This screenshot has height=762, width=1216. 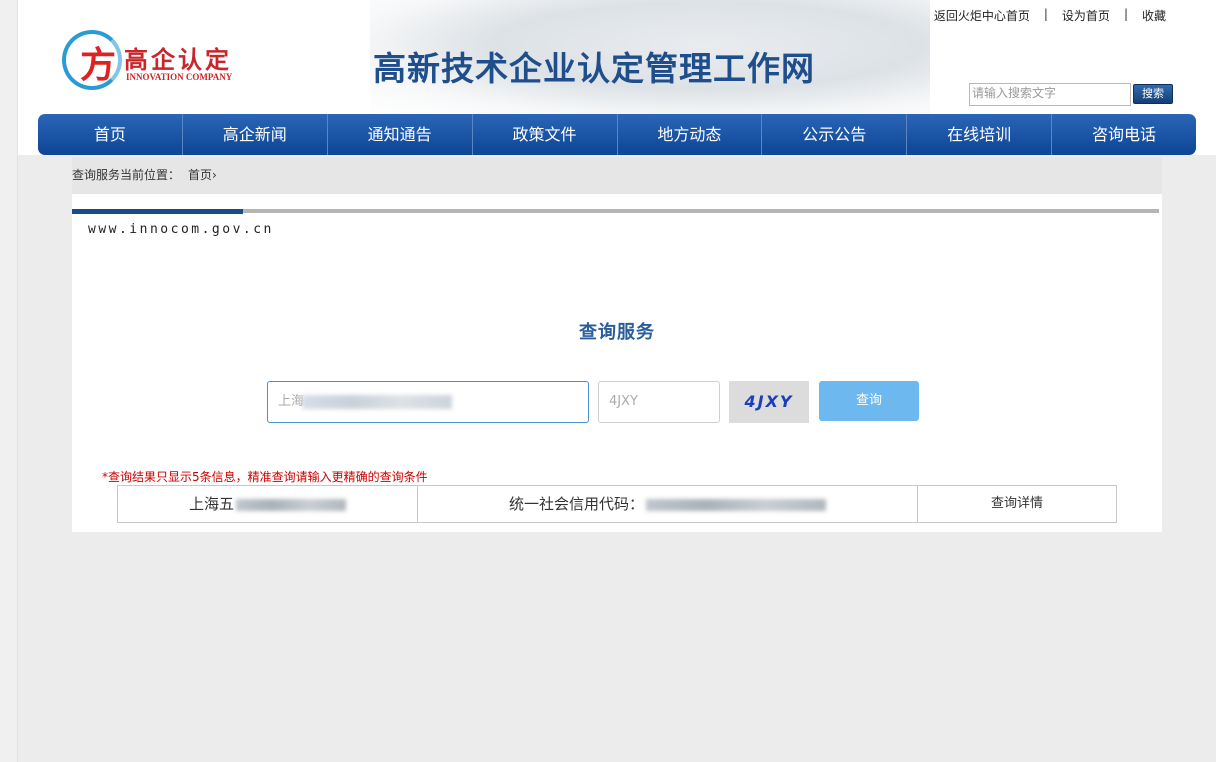 I want to click on site-url-text: www.innocom.gov.cn, so click(x=181, y=229).